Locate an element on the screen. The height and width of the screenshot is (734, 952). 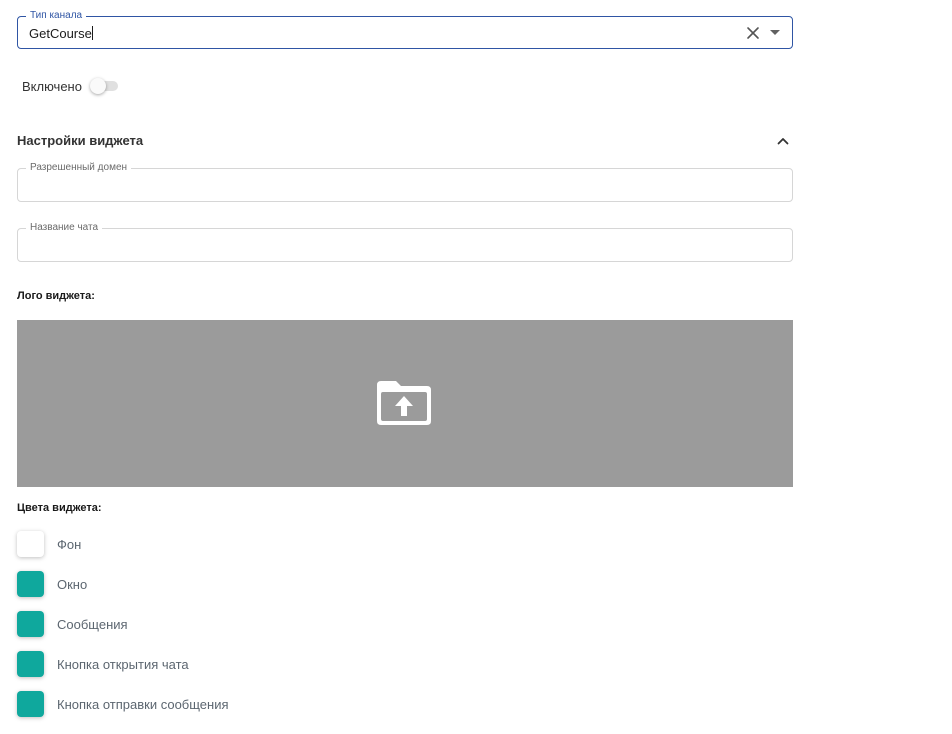
color-row-open-chat-button: Кнопка открытия чата is located at coordinates (103, 664).